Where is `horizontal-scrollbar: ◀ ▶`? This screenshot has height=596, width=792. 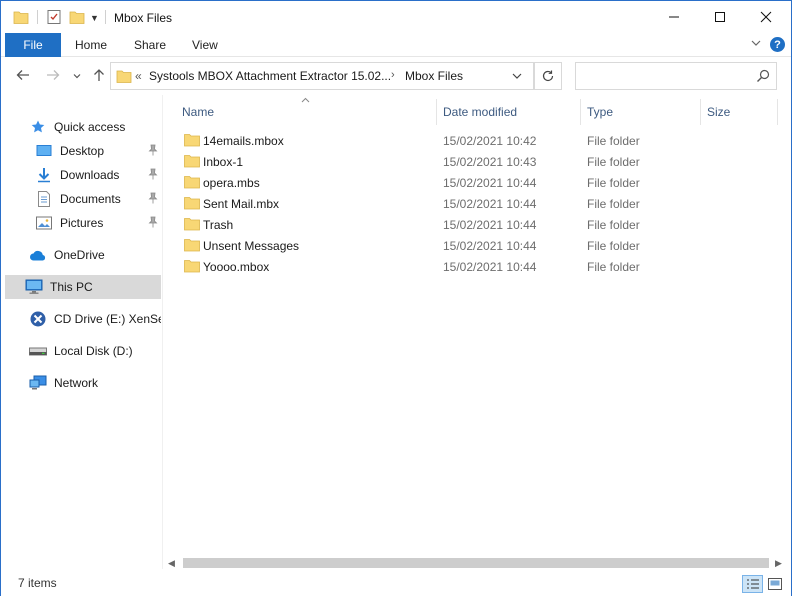
horizontal-scrollbar: ◀ ▶ is located at coordinates (477, 563).